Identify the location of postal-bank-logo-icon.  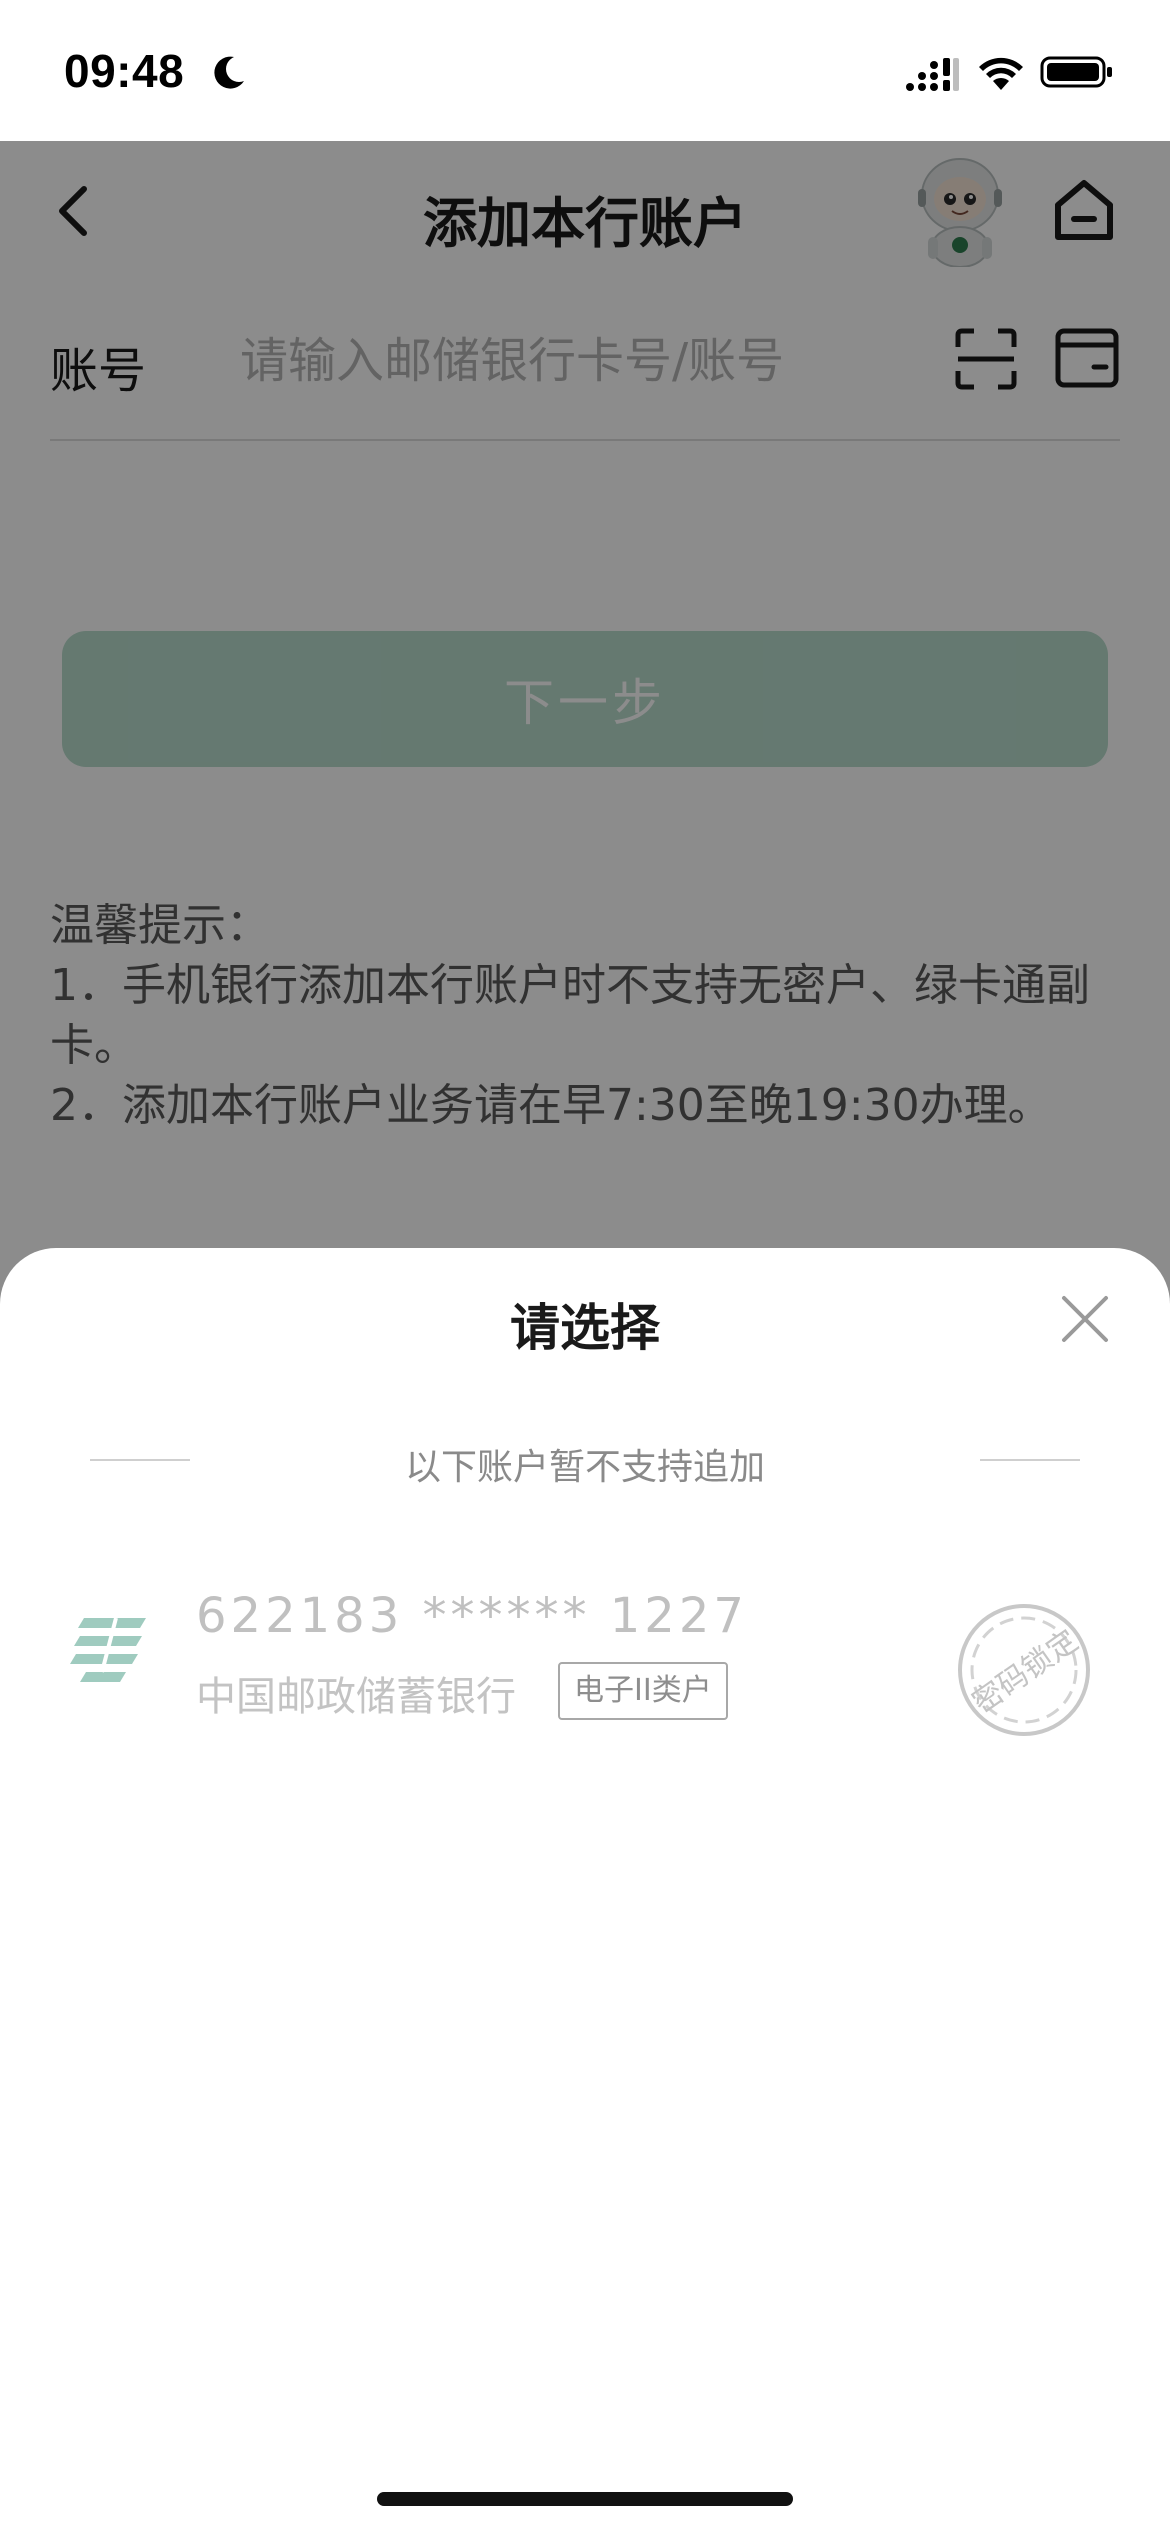
(108, 1649).